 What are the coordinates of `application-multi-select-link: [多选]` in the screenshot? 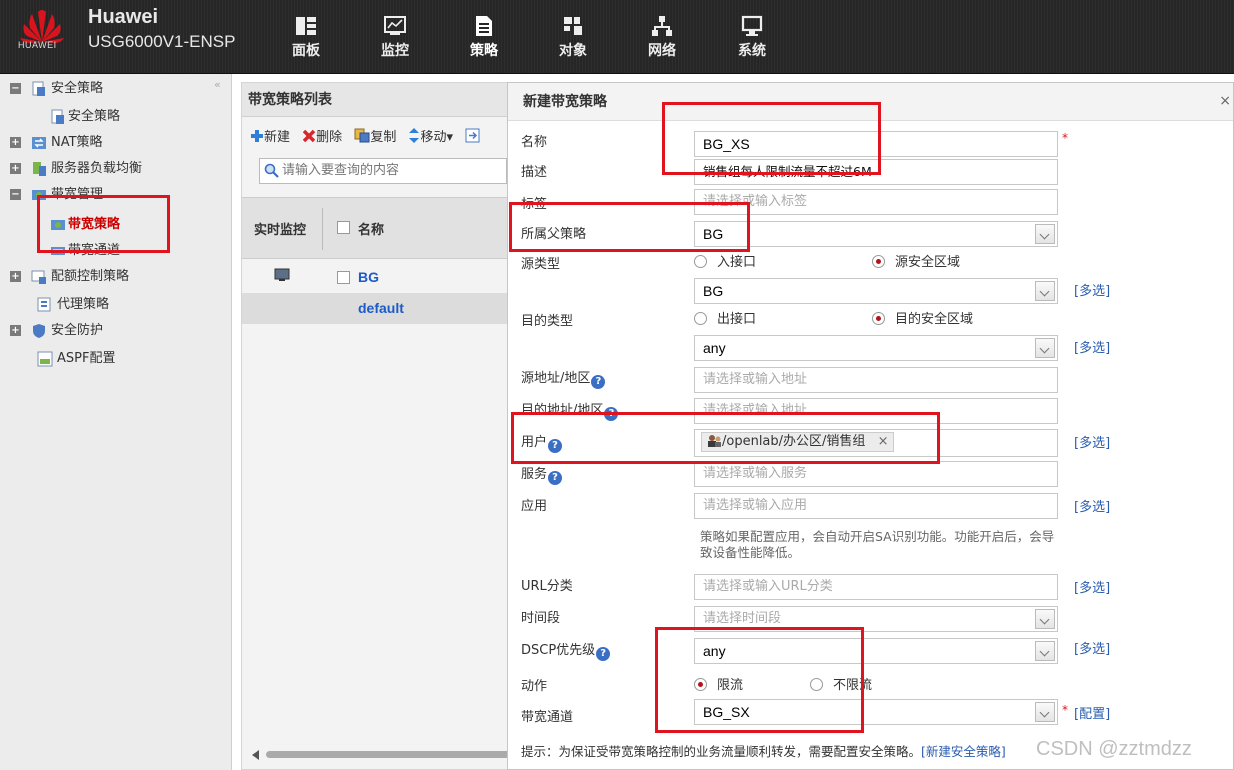 It's located at (1092, 505).